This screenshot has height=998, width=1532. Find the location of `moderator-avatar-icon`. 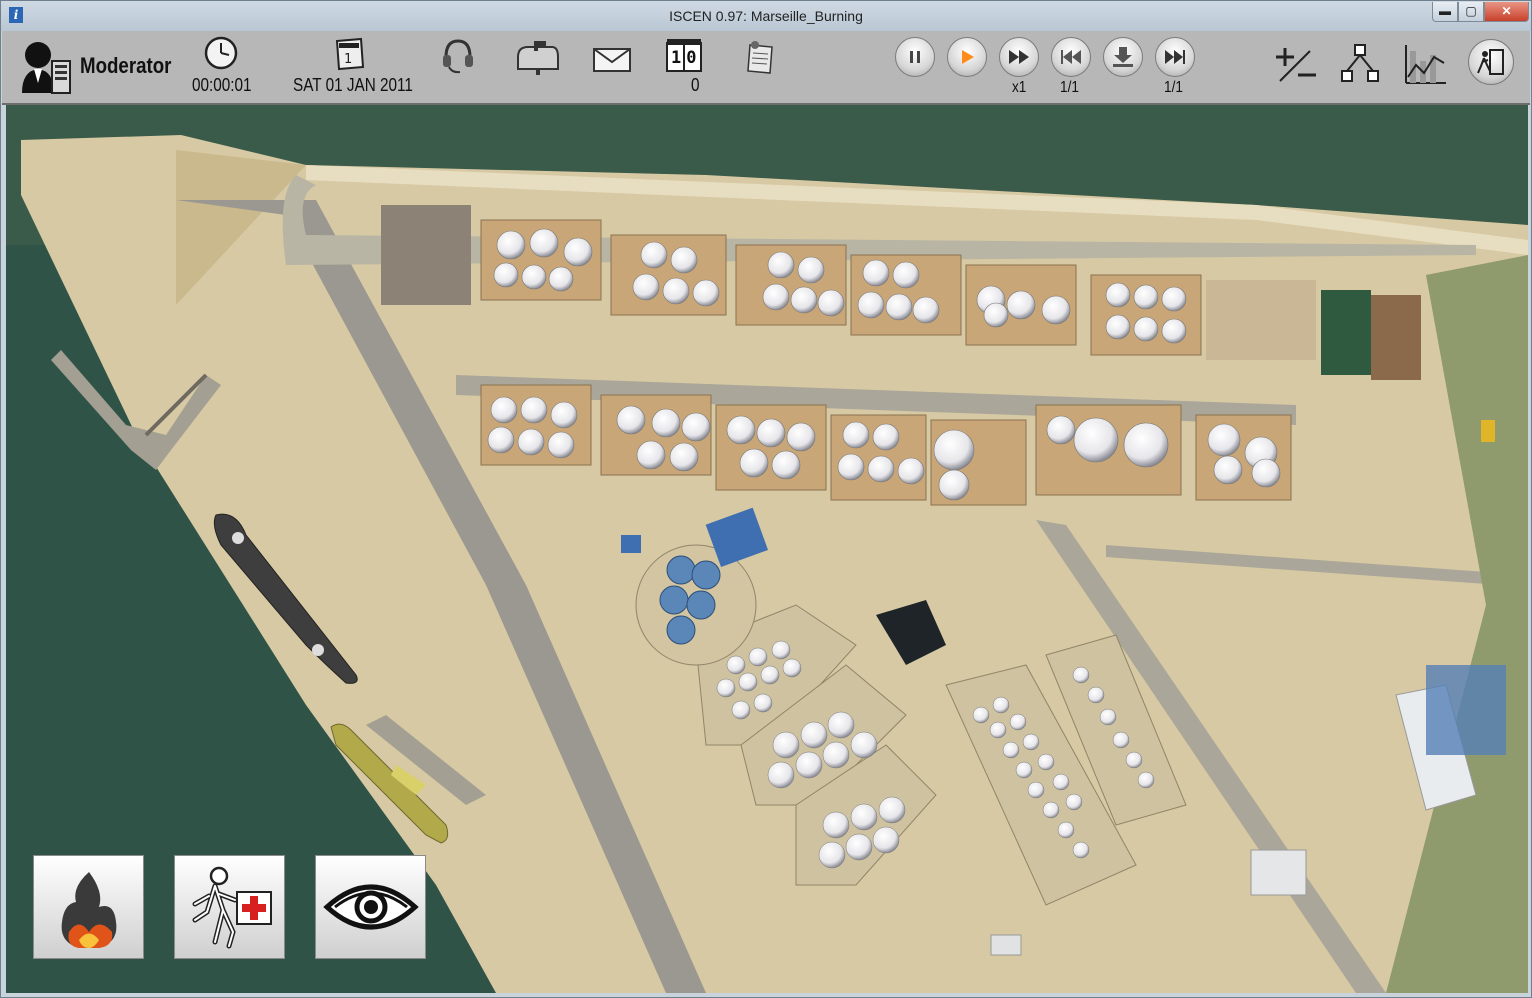

moderator-avatar-icon is located at coordinates (44, 66).